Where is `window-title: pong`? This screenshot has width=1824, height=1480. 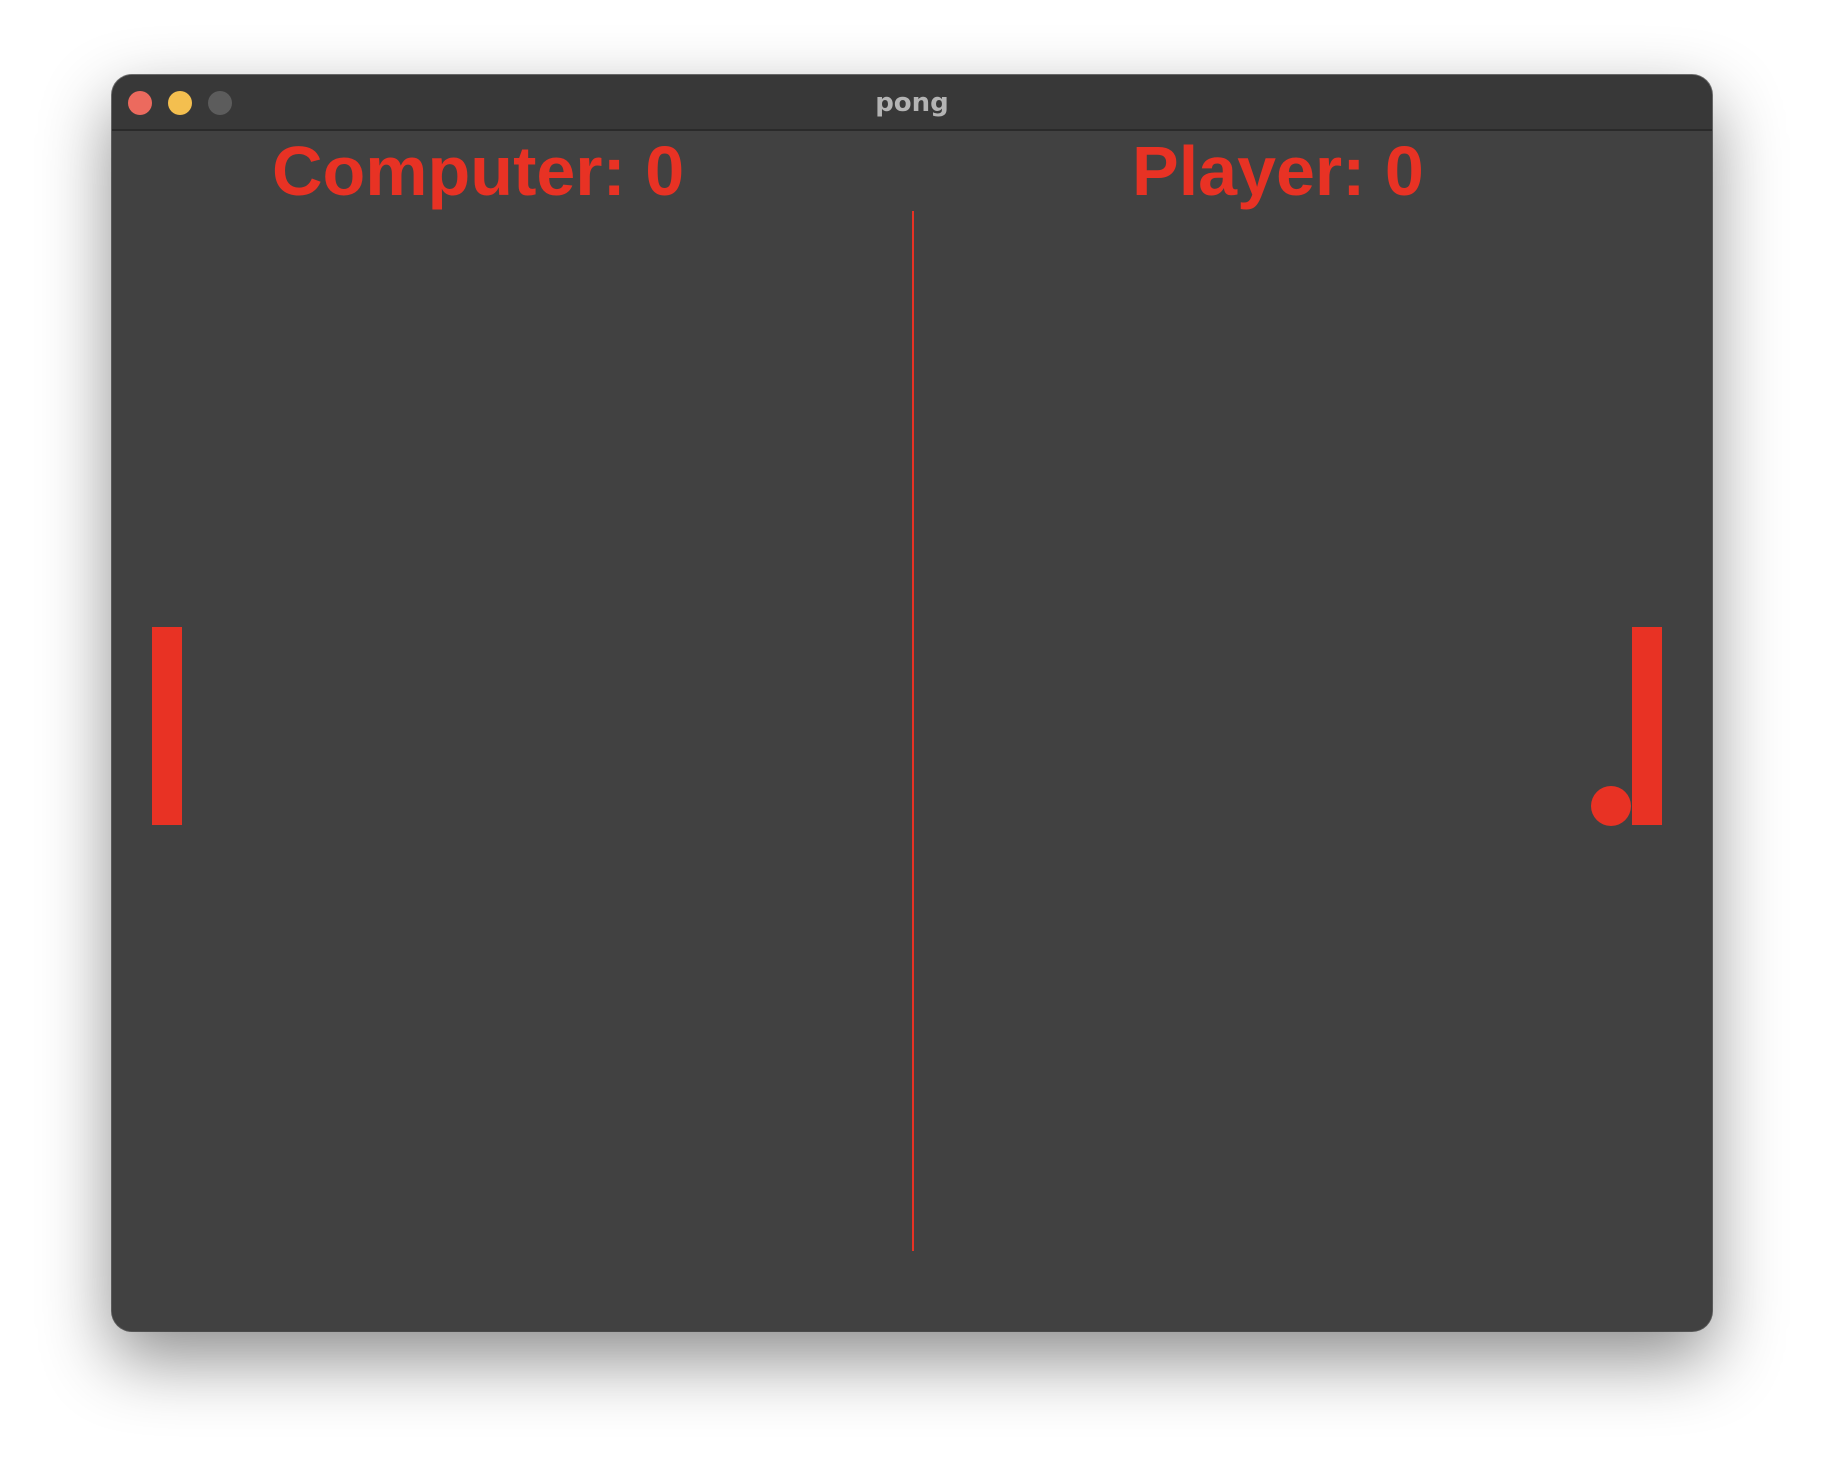
window-title: pong is located at coordinates (912, 103).